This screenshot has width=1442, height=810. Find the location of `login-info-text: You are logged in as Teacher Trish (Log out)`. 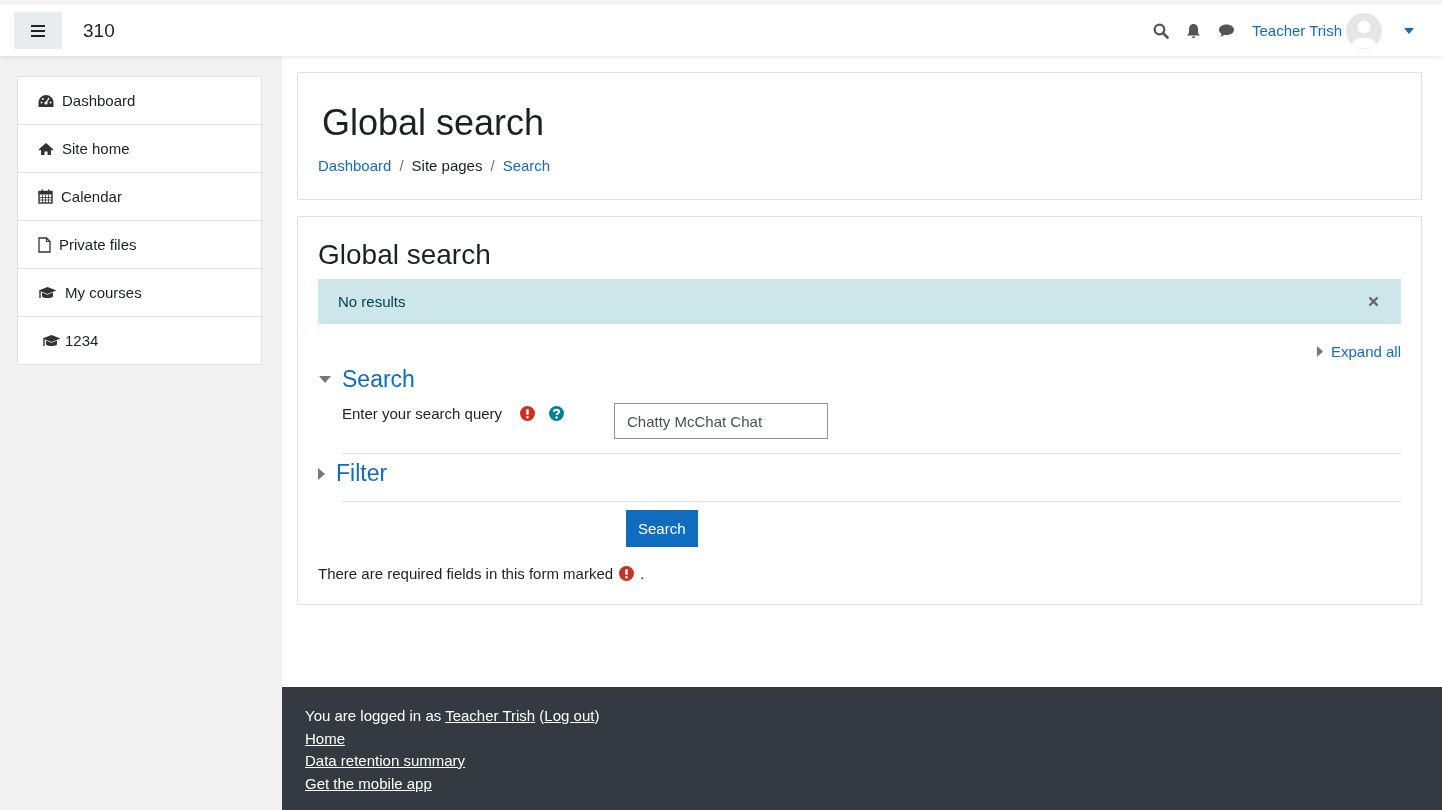

login-info-text: You are logged in as Teacher Trish (Log out) is located at coordinates (453, 716).